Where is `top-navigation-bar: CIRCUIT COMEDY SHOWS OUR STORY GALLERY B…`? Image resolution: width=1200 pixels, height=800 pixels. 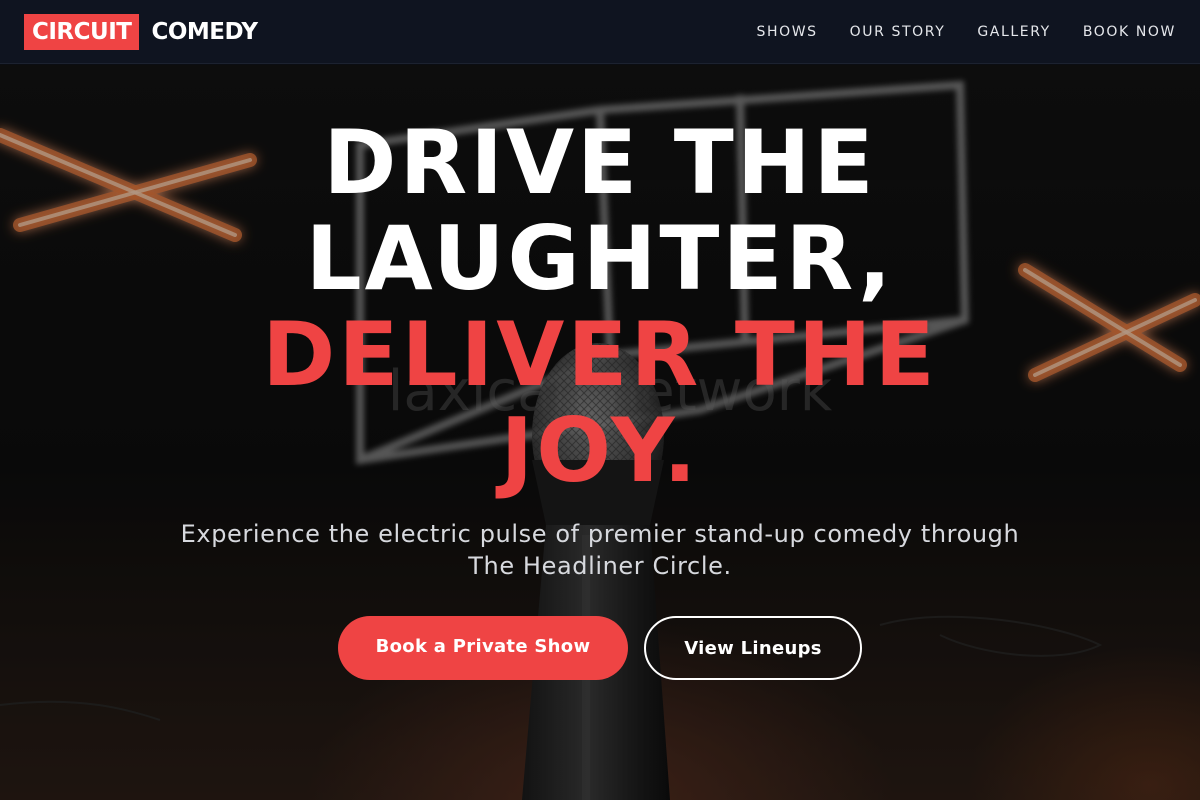
top-navigation-bar: CIRCUIT COMEDY SHOWS OUR STORY GALLERY B… is located at coordinates (600, 32).